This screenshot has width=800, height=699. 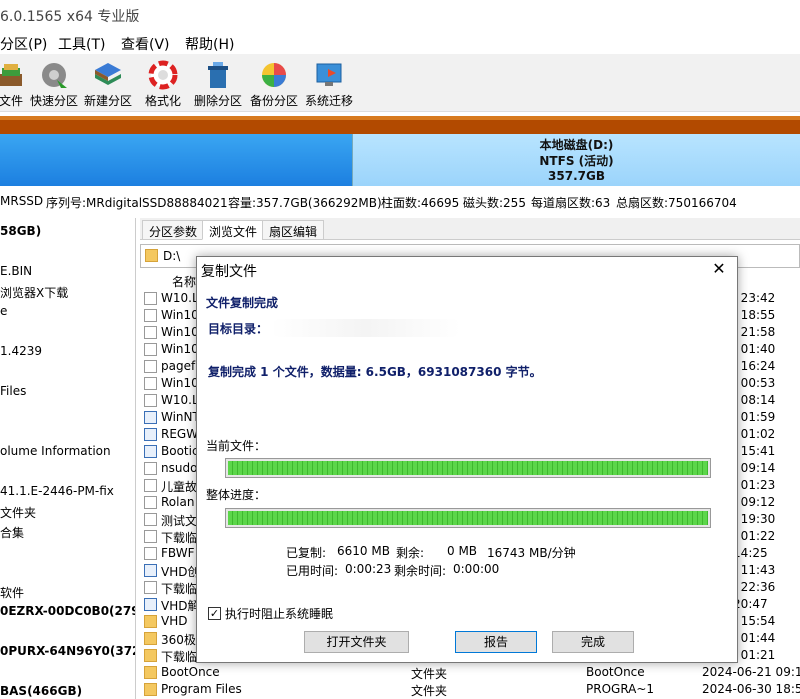 What do you see at coordinates (719, 269) in the screenshot?
I see `close-icon: ✕` at bounding box center [719, 269].